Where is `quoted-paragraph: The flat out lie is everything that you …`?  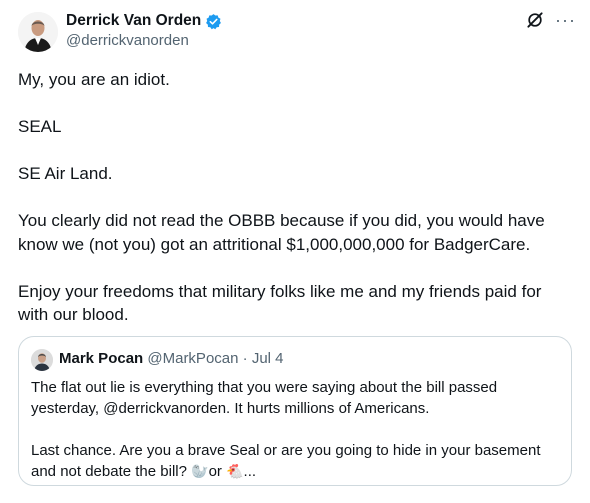 quoted-paragraph: The flat out lie is everything that you … is located at coordinates (264, 398).